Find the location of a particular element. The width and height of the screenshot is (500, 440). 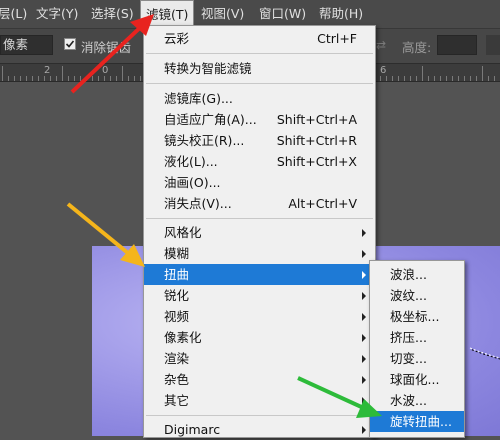

height-input is located at coordinates (457, 45).